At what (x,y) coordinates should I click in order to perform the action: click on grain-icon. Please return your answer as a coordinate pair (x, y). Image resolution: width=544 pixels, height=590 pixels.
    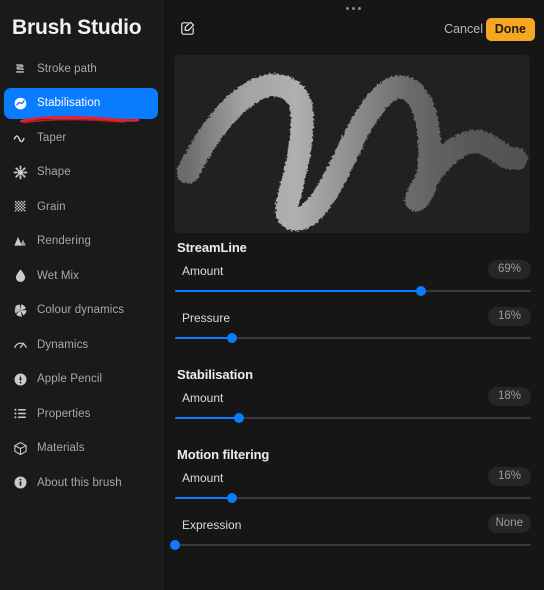
    Looking at the image, I should click on (20, 207).